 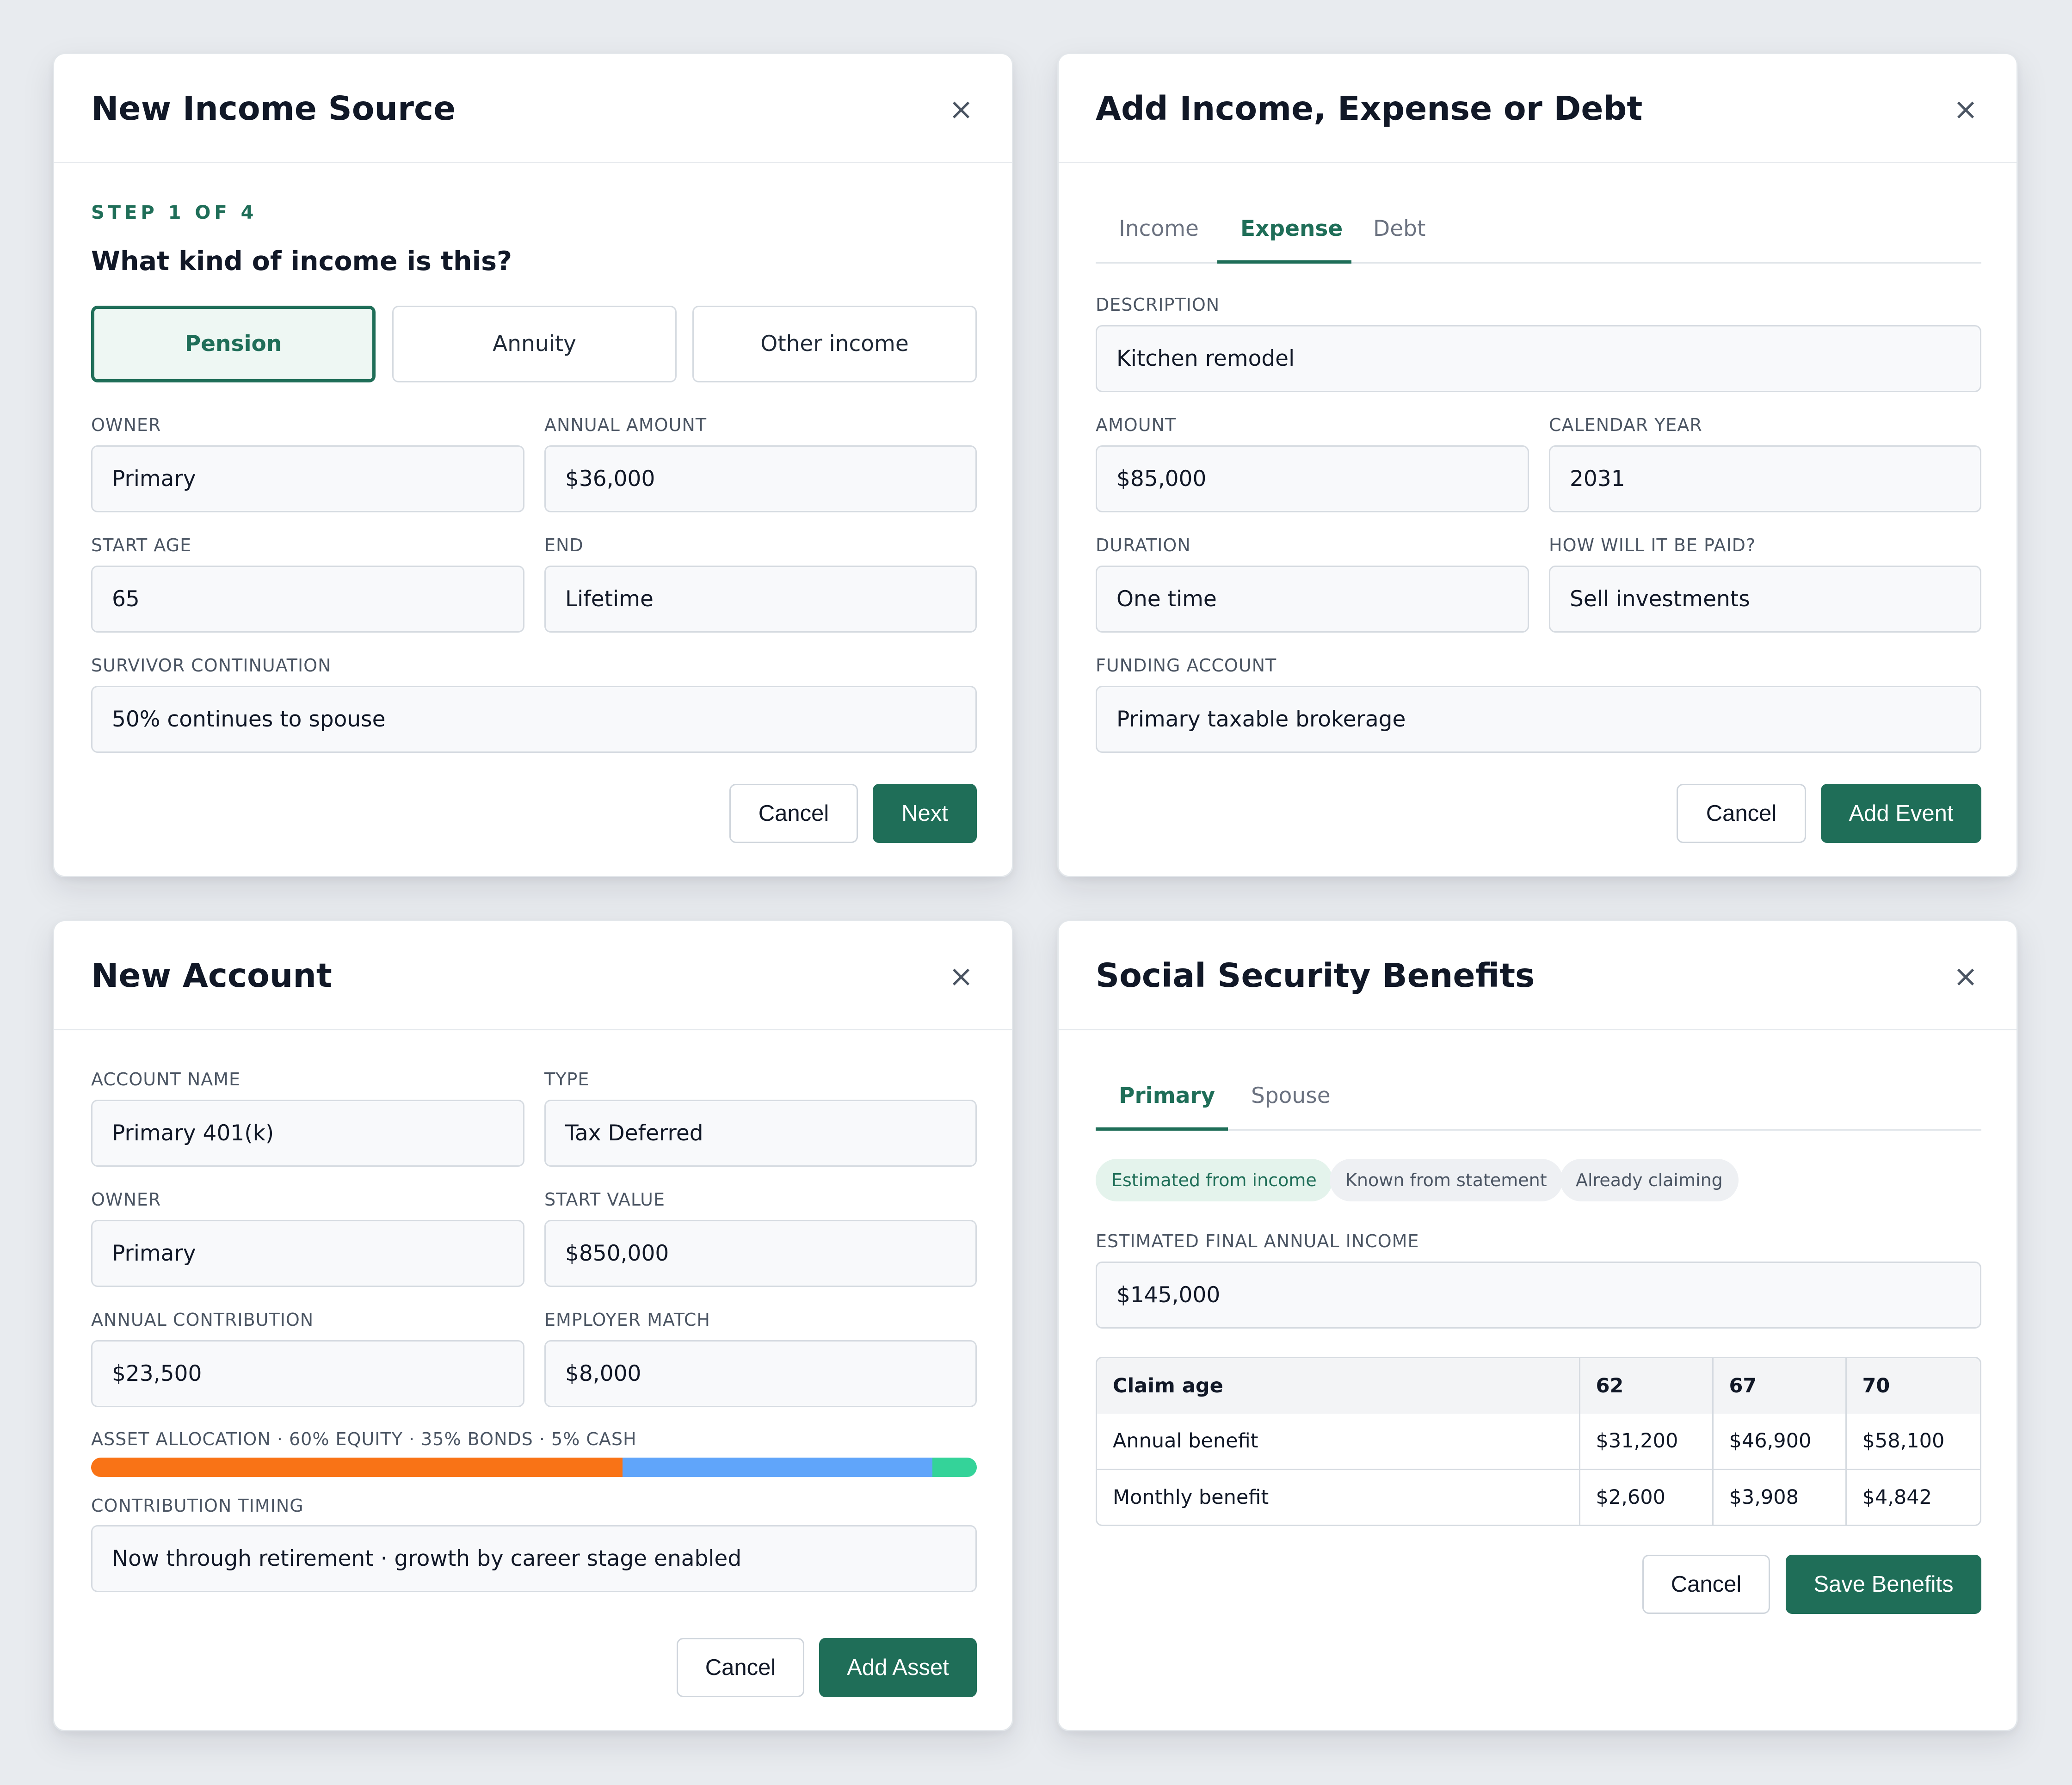 I want to click on tab-income: Income, so click(x=1159, y=228).